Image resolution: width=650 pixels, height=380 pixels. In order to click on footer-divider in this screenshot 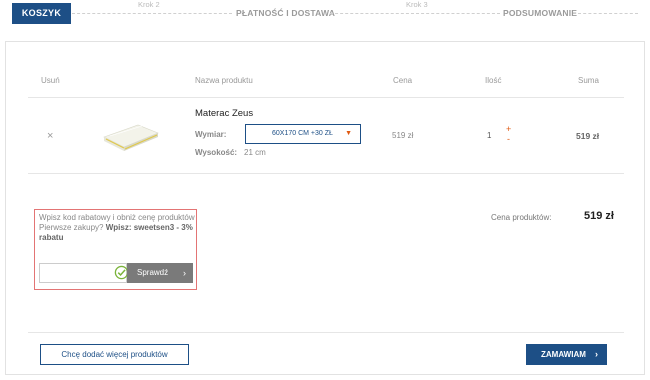, I will do `click(326, 332)`.